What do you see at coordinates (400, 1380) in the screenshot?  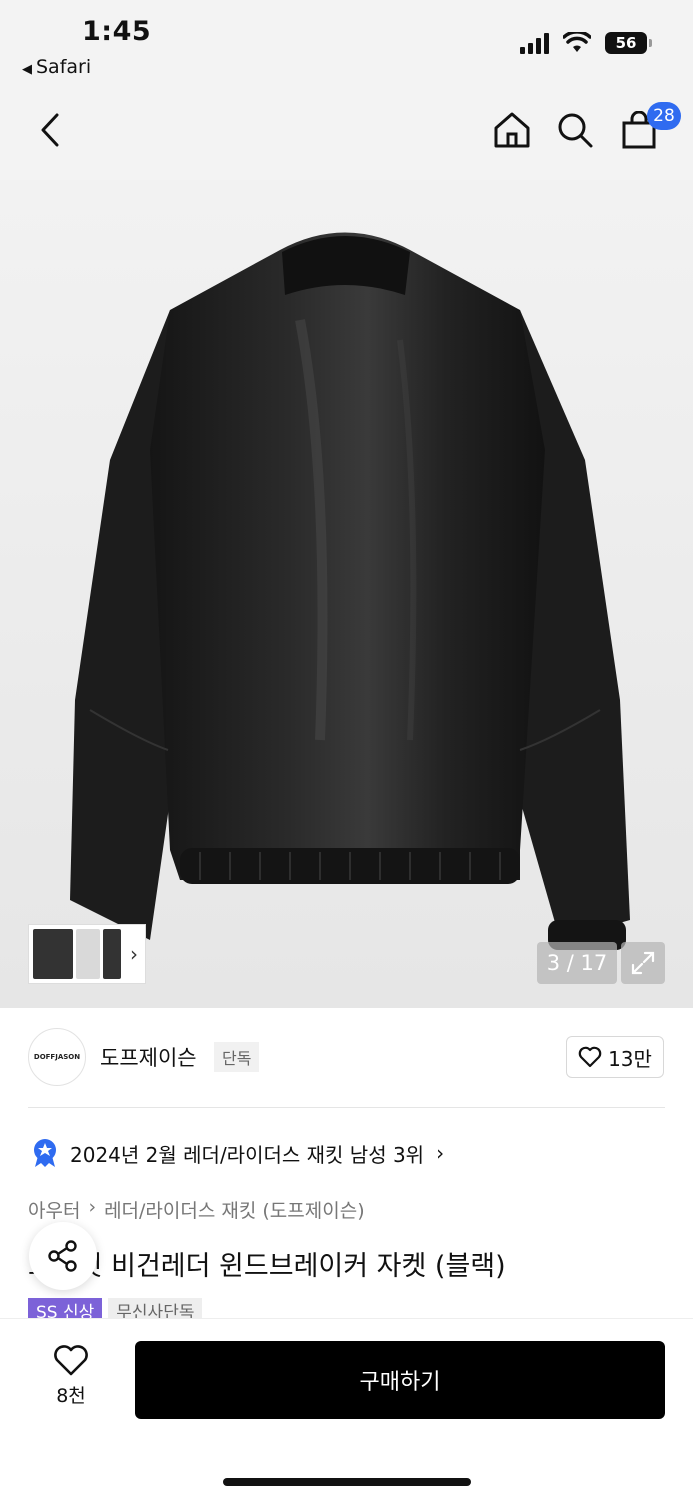 I see `buy-button: 구매하기` at bounding box center [400, 1380].